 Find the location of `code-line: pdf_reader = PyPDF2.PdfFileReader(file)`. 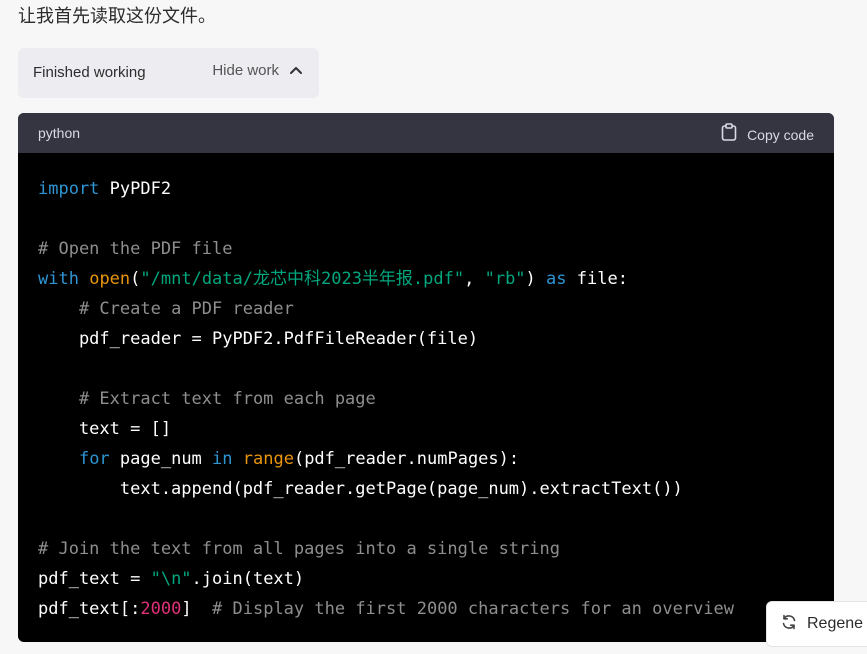

code-line: pdf_reader = PyPDF2.PdfFileReader(file) is located at coordinates (386, 339).